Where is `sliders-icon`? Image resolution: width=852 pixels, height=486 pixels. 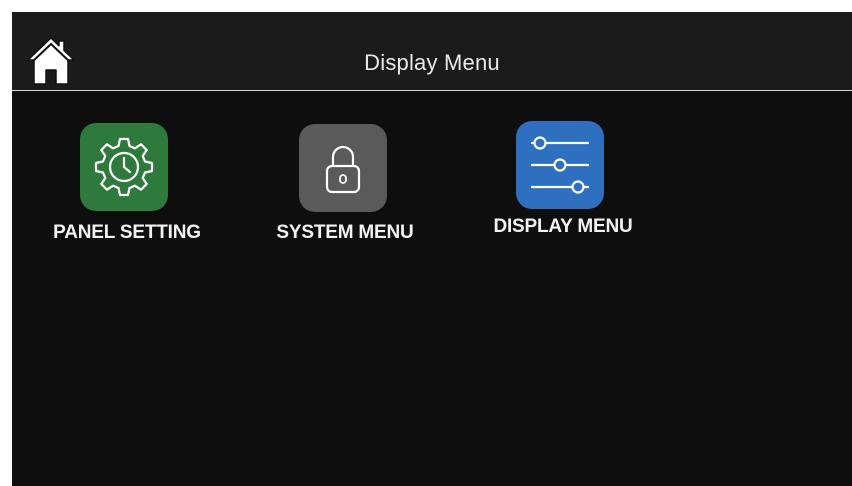 sliders-icon is located at coordinates (560, 165).